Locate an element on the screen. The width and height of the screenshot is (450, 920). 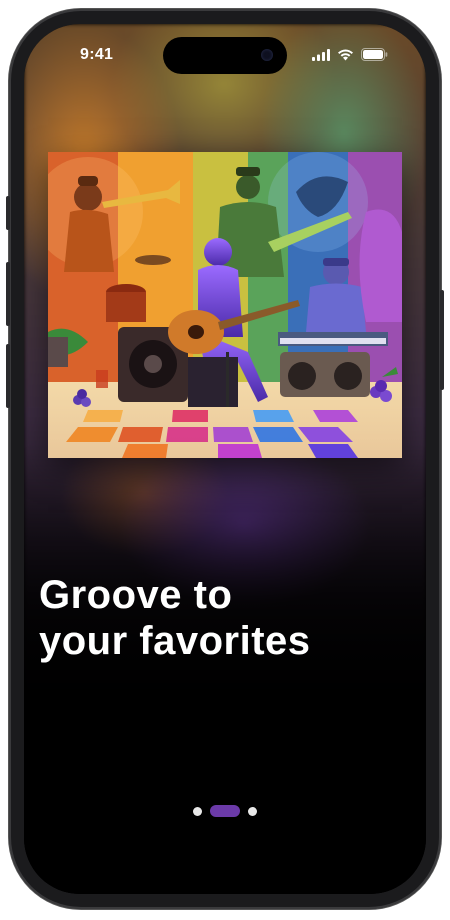
page-indicator is located at coordinates (225, 811).